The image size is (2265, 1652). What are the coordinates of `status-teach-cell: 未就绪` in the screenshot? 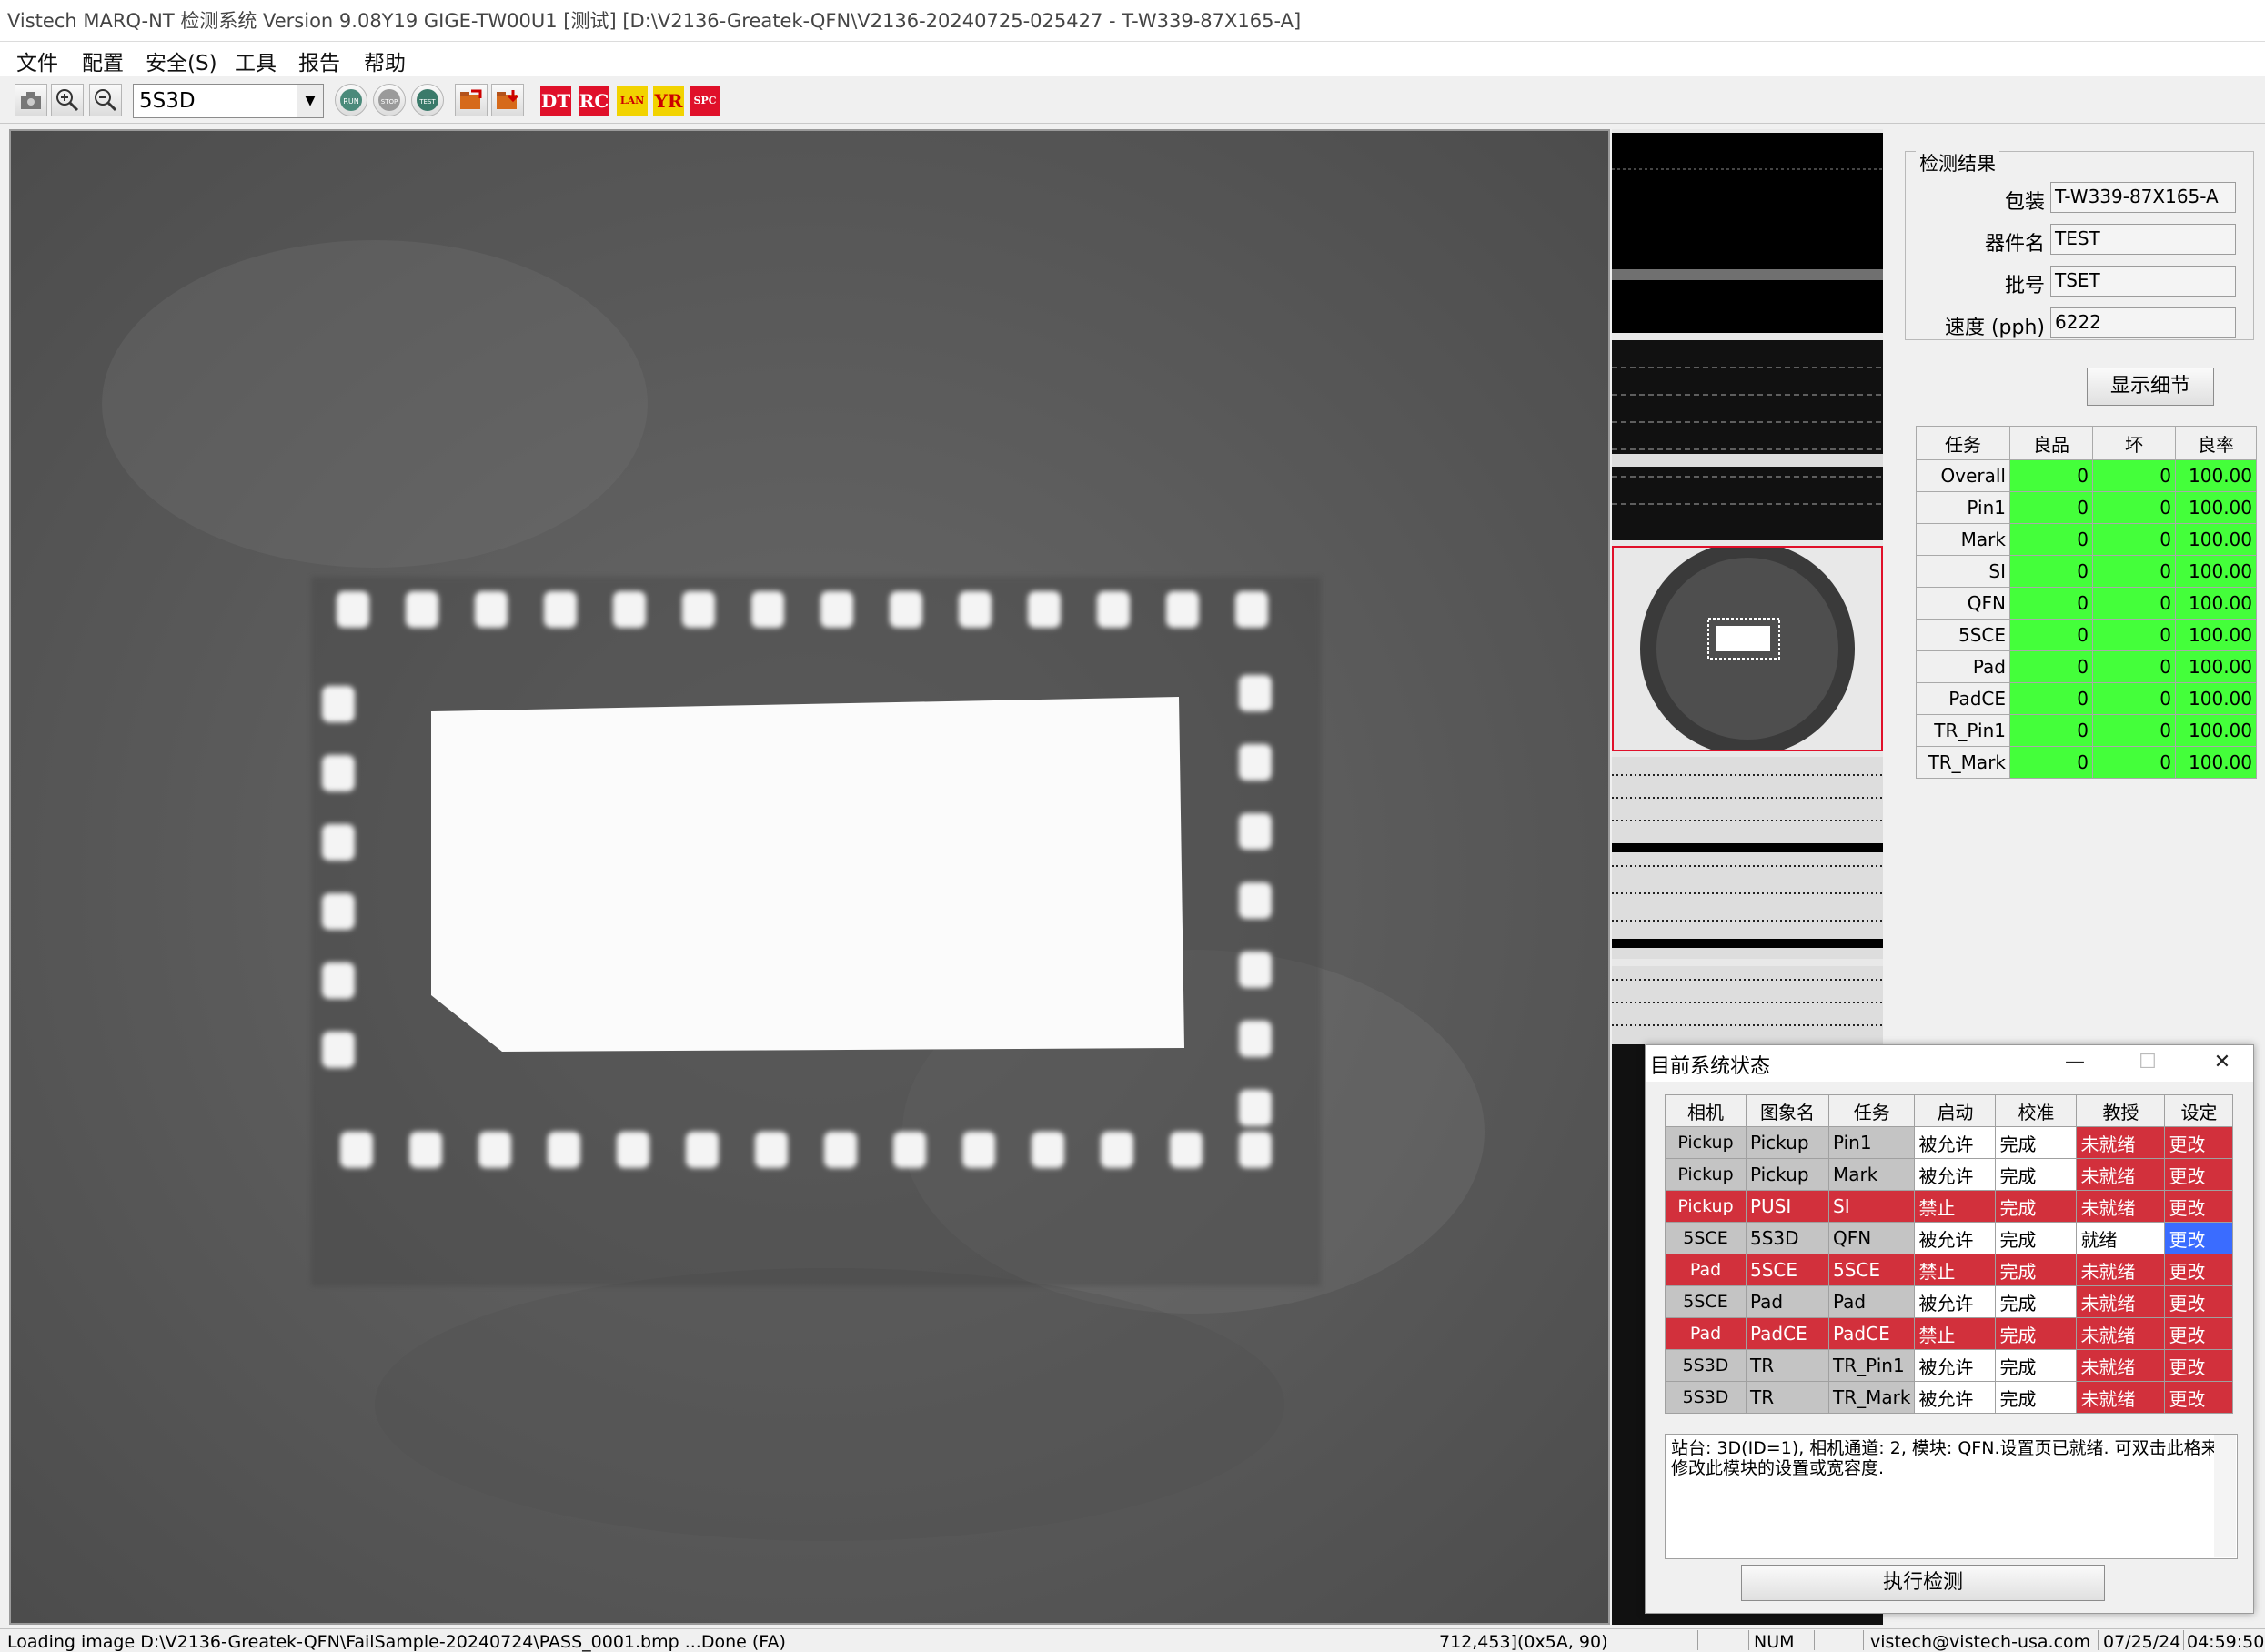 It's located at (2121, 1142).